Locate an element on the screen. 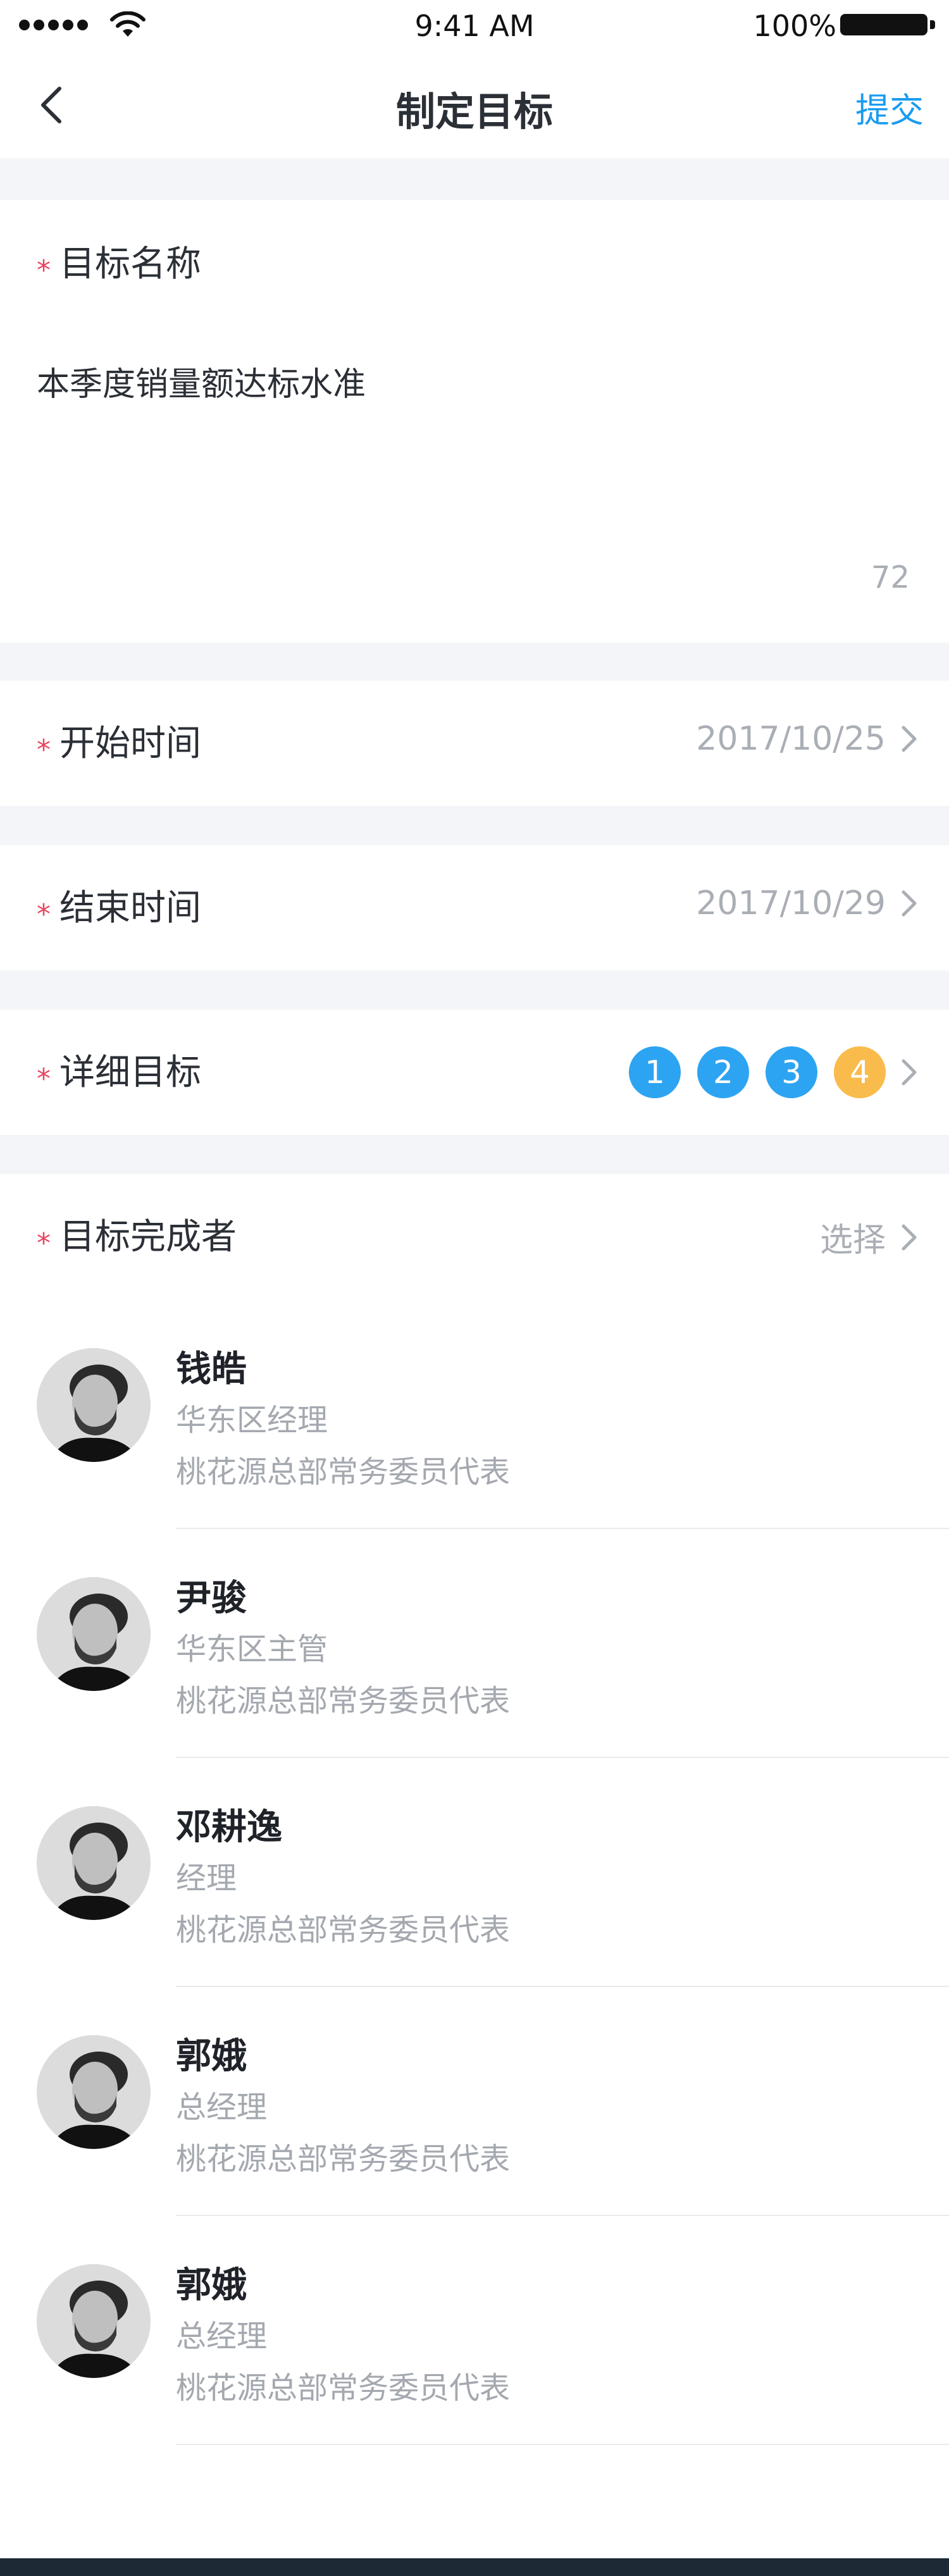 The image size is (949, 2576). goal-name-row: * 目标名称 is located at coordinates (475, 263).